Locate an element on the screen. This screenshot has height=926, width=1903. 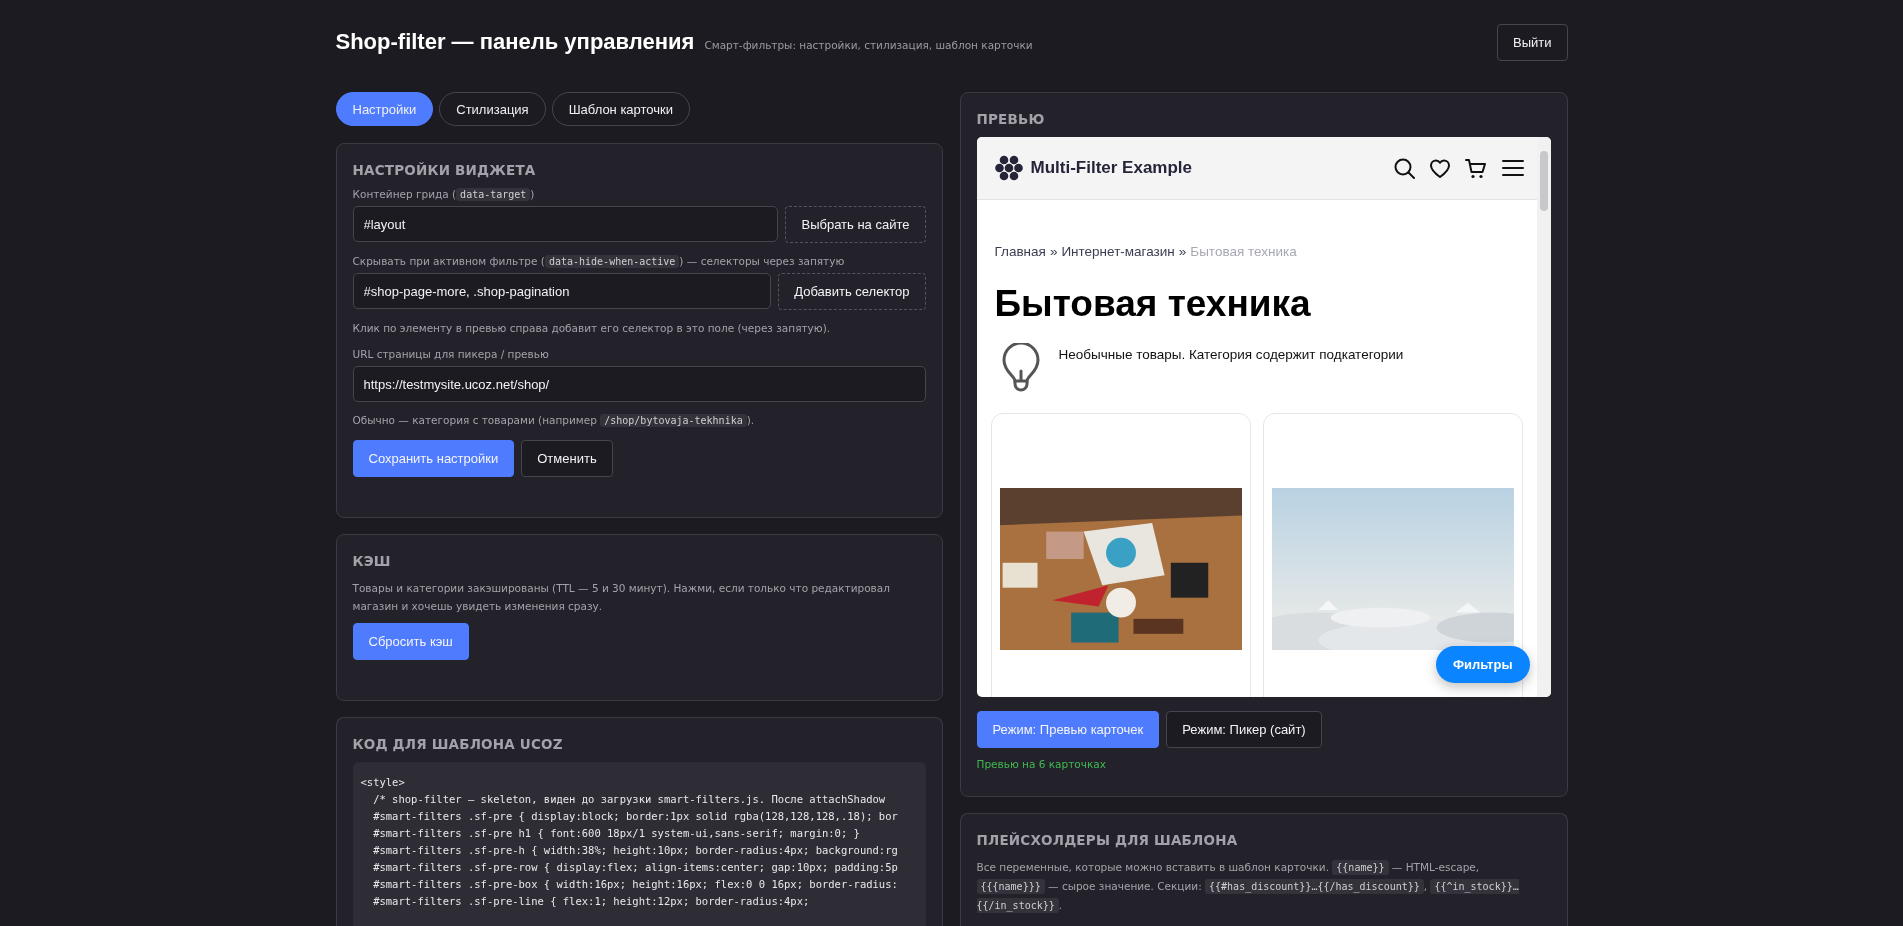
panel-heading: КЭШ is located at coordinates (372, 561).